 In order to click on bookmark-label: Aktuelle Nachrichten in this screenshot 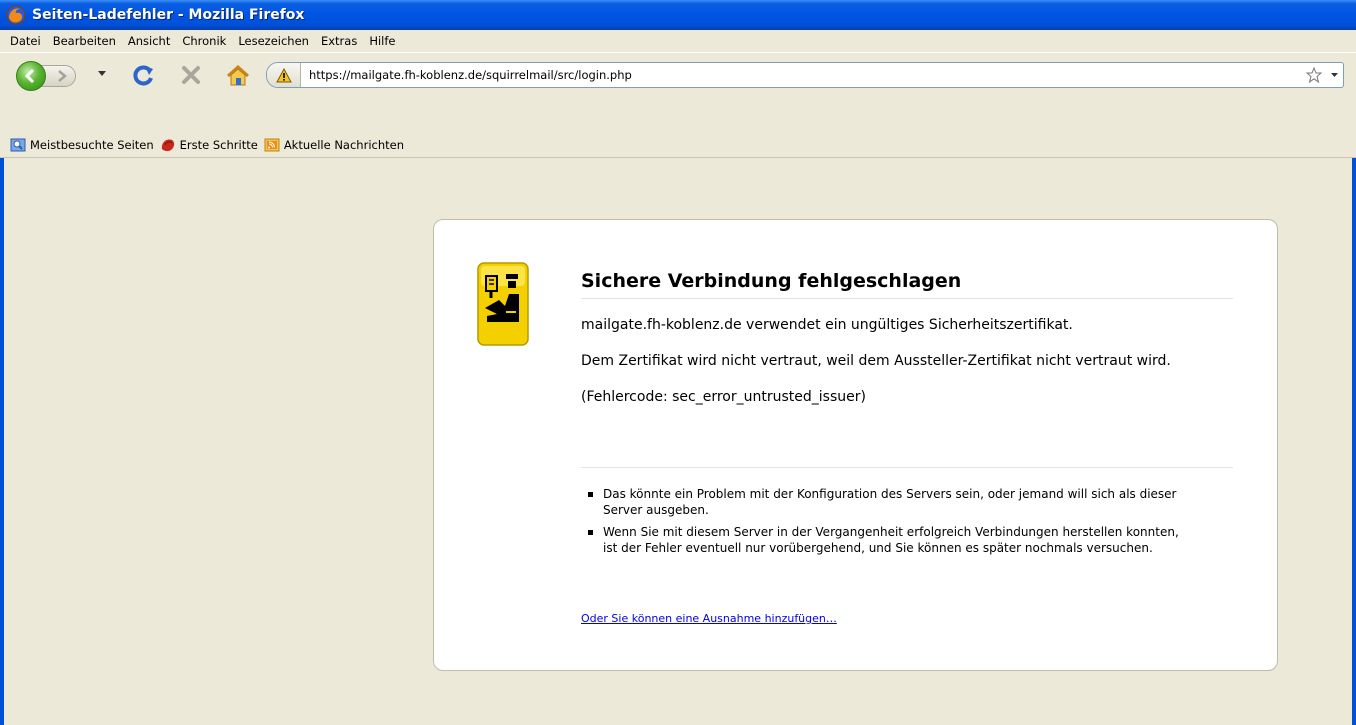, I will do `click(344, 144)`.